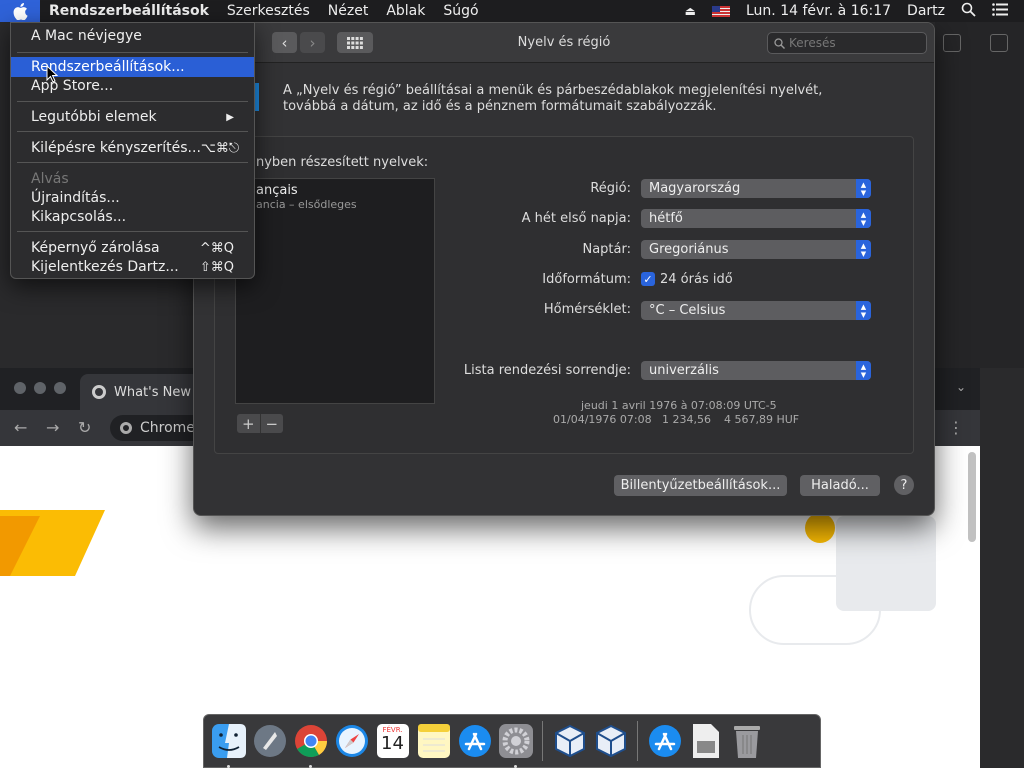  What do you see at coordinates (756, 218) in the screenshot?
I see `first-day-popup: hétfő ▲ ▼` at bounding box center [756, 218].